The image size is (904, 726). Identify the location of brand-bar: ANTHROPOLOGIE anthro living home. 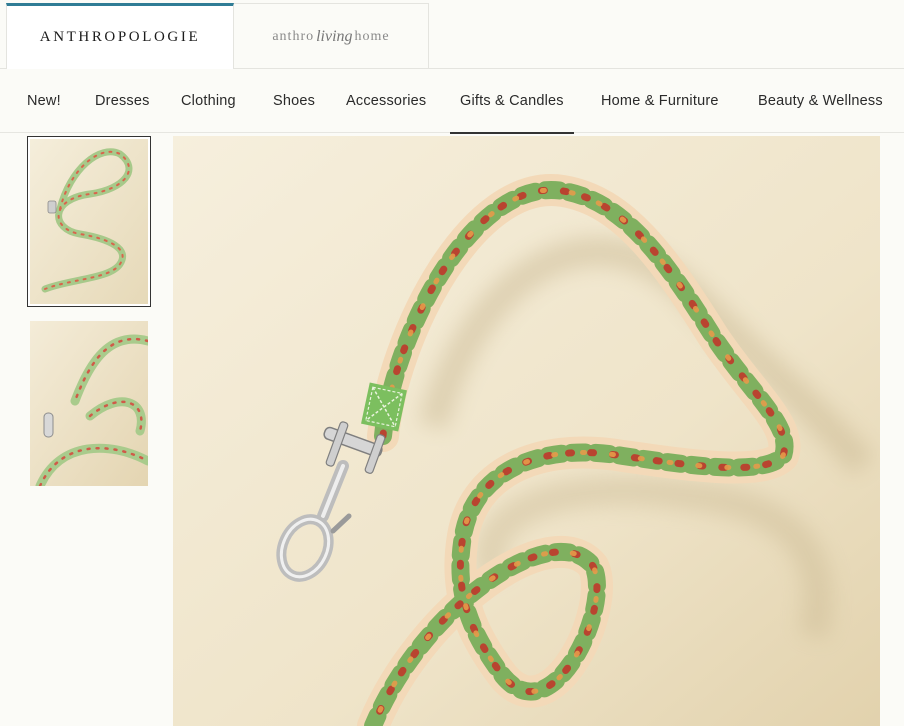
(452, 34).